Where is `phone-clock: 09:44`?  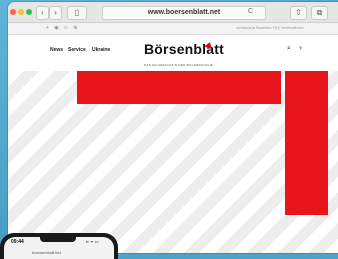
phone-clock: 09:44 is located at coordinates (17, 242).